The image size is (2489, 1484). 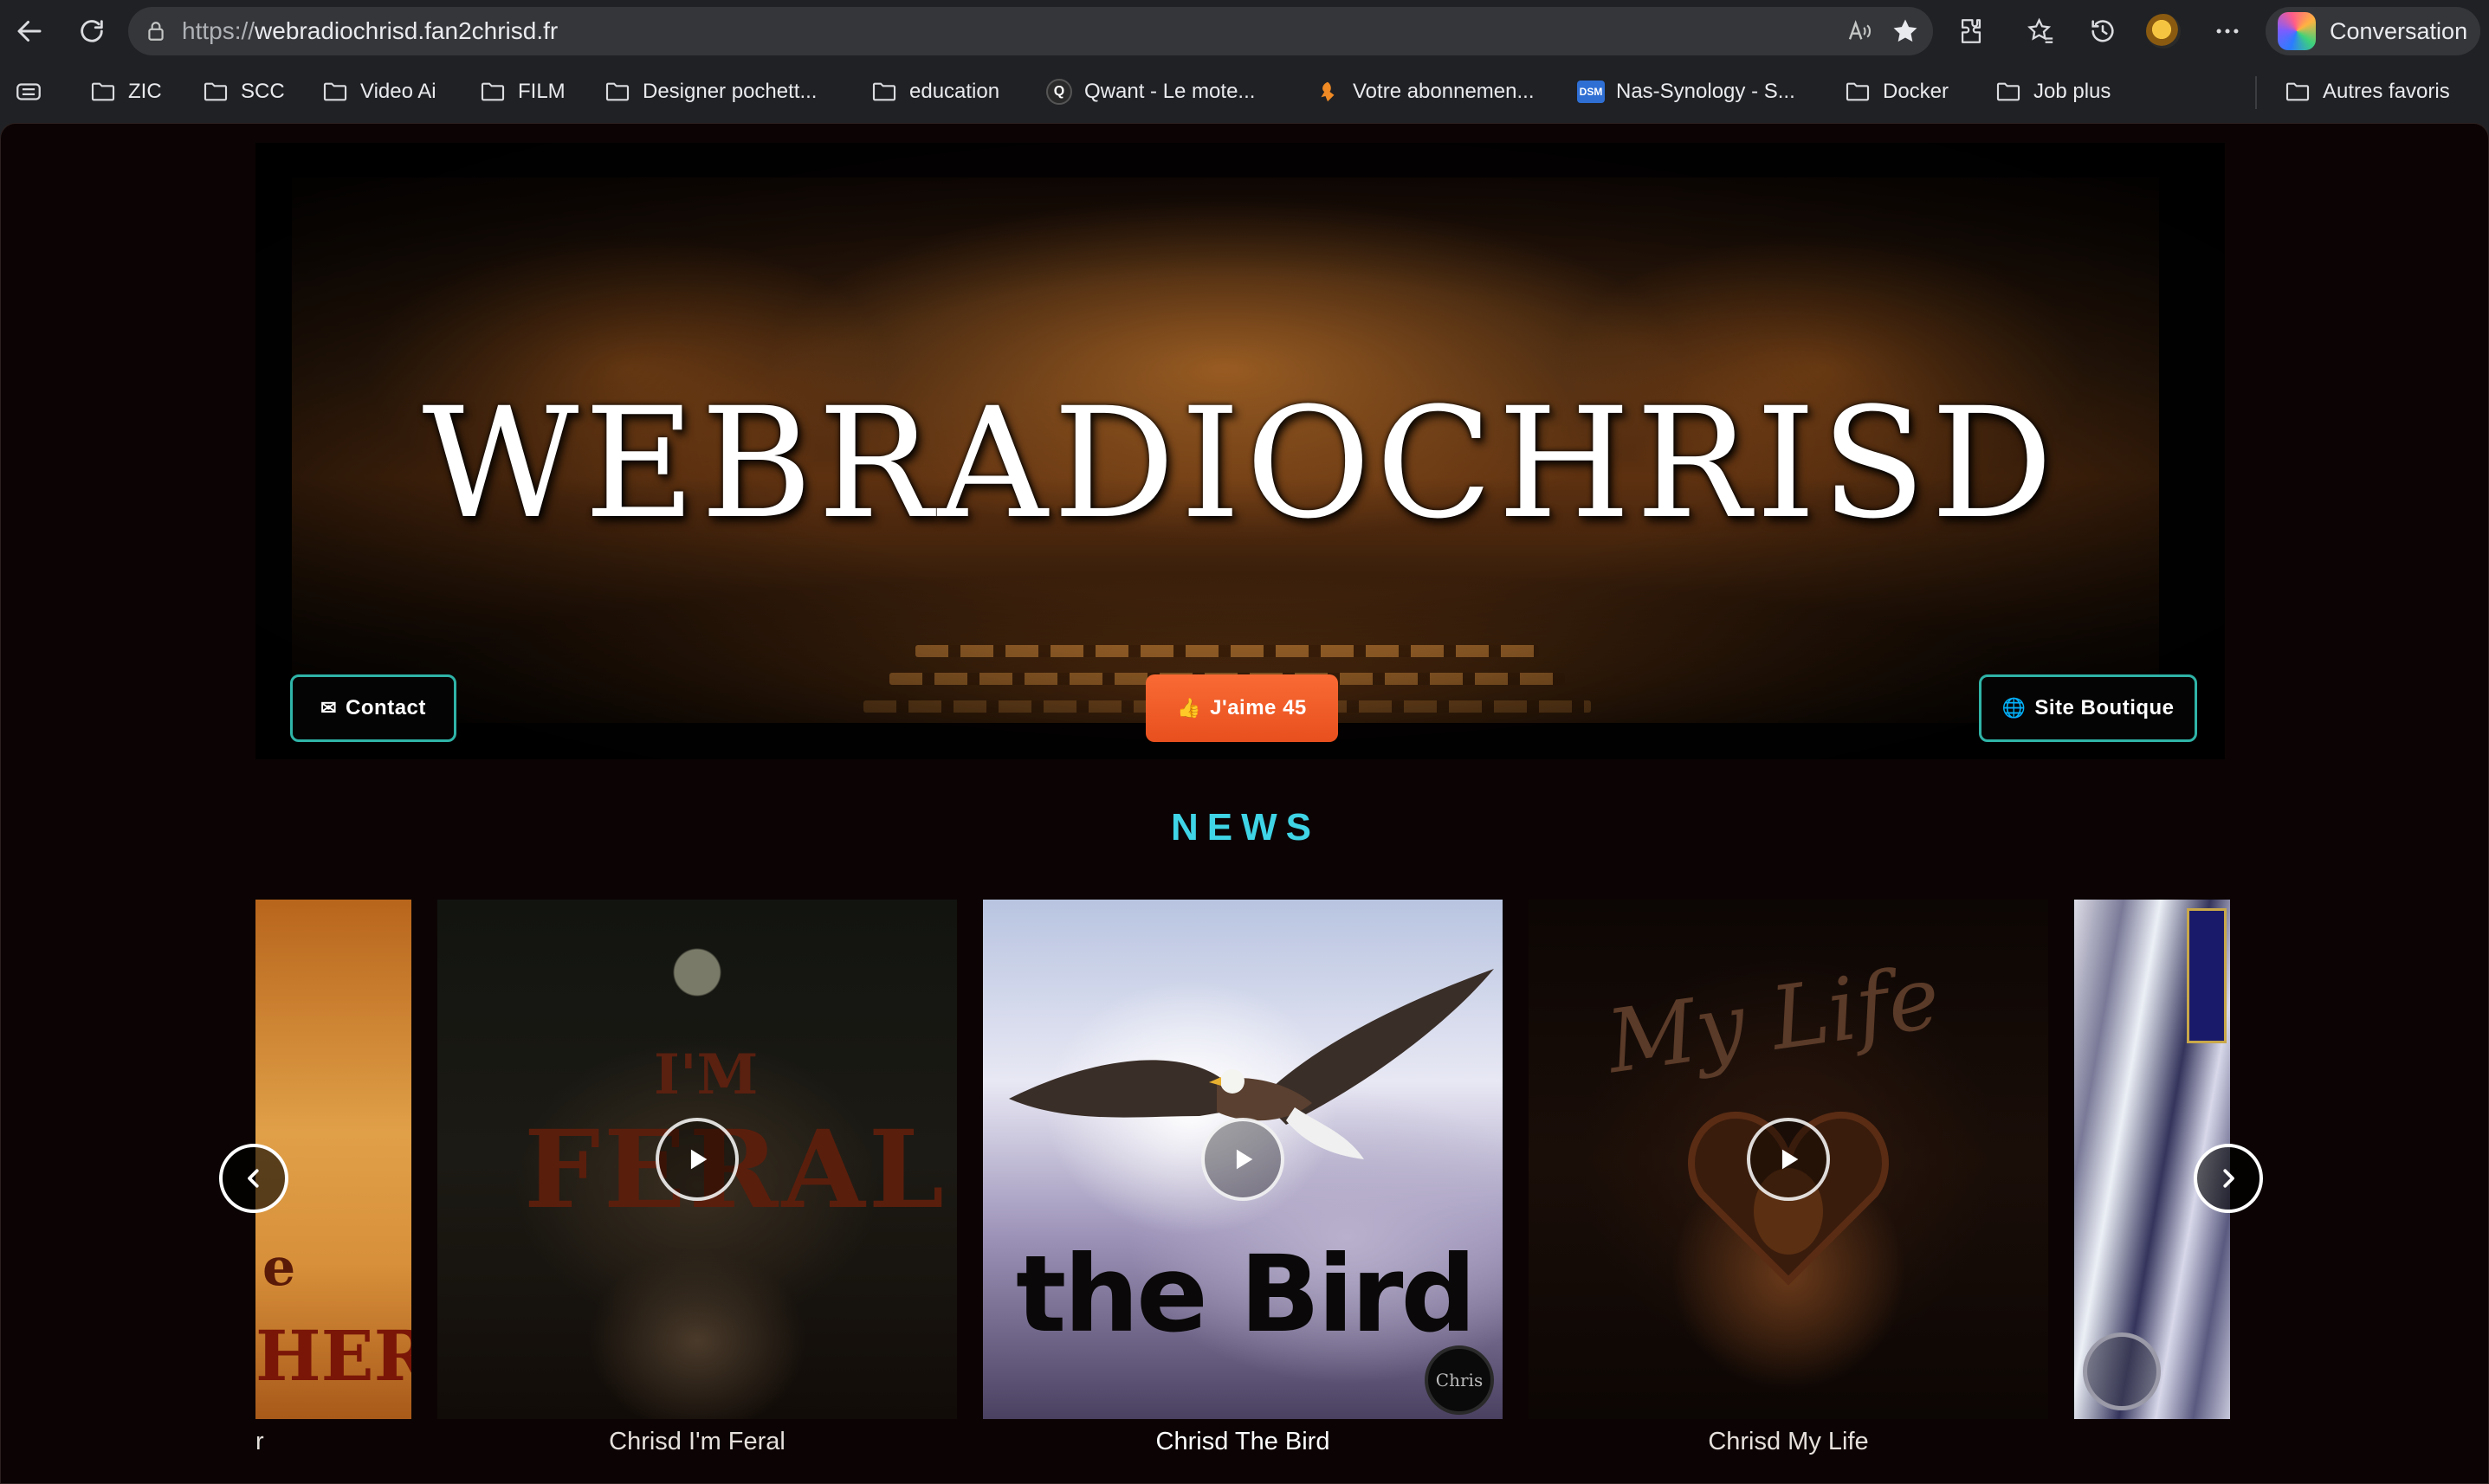 I want to click on bookmark-item: ZIC, so click(x=125, y=91).